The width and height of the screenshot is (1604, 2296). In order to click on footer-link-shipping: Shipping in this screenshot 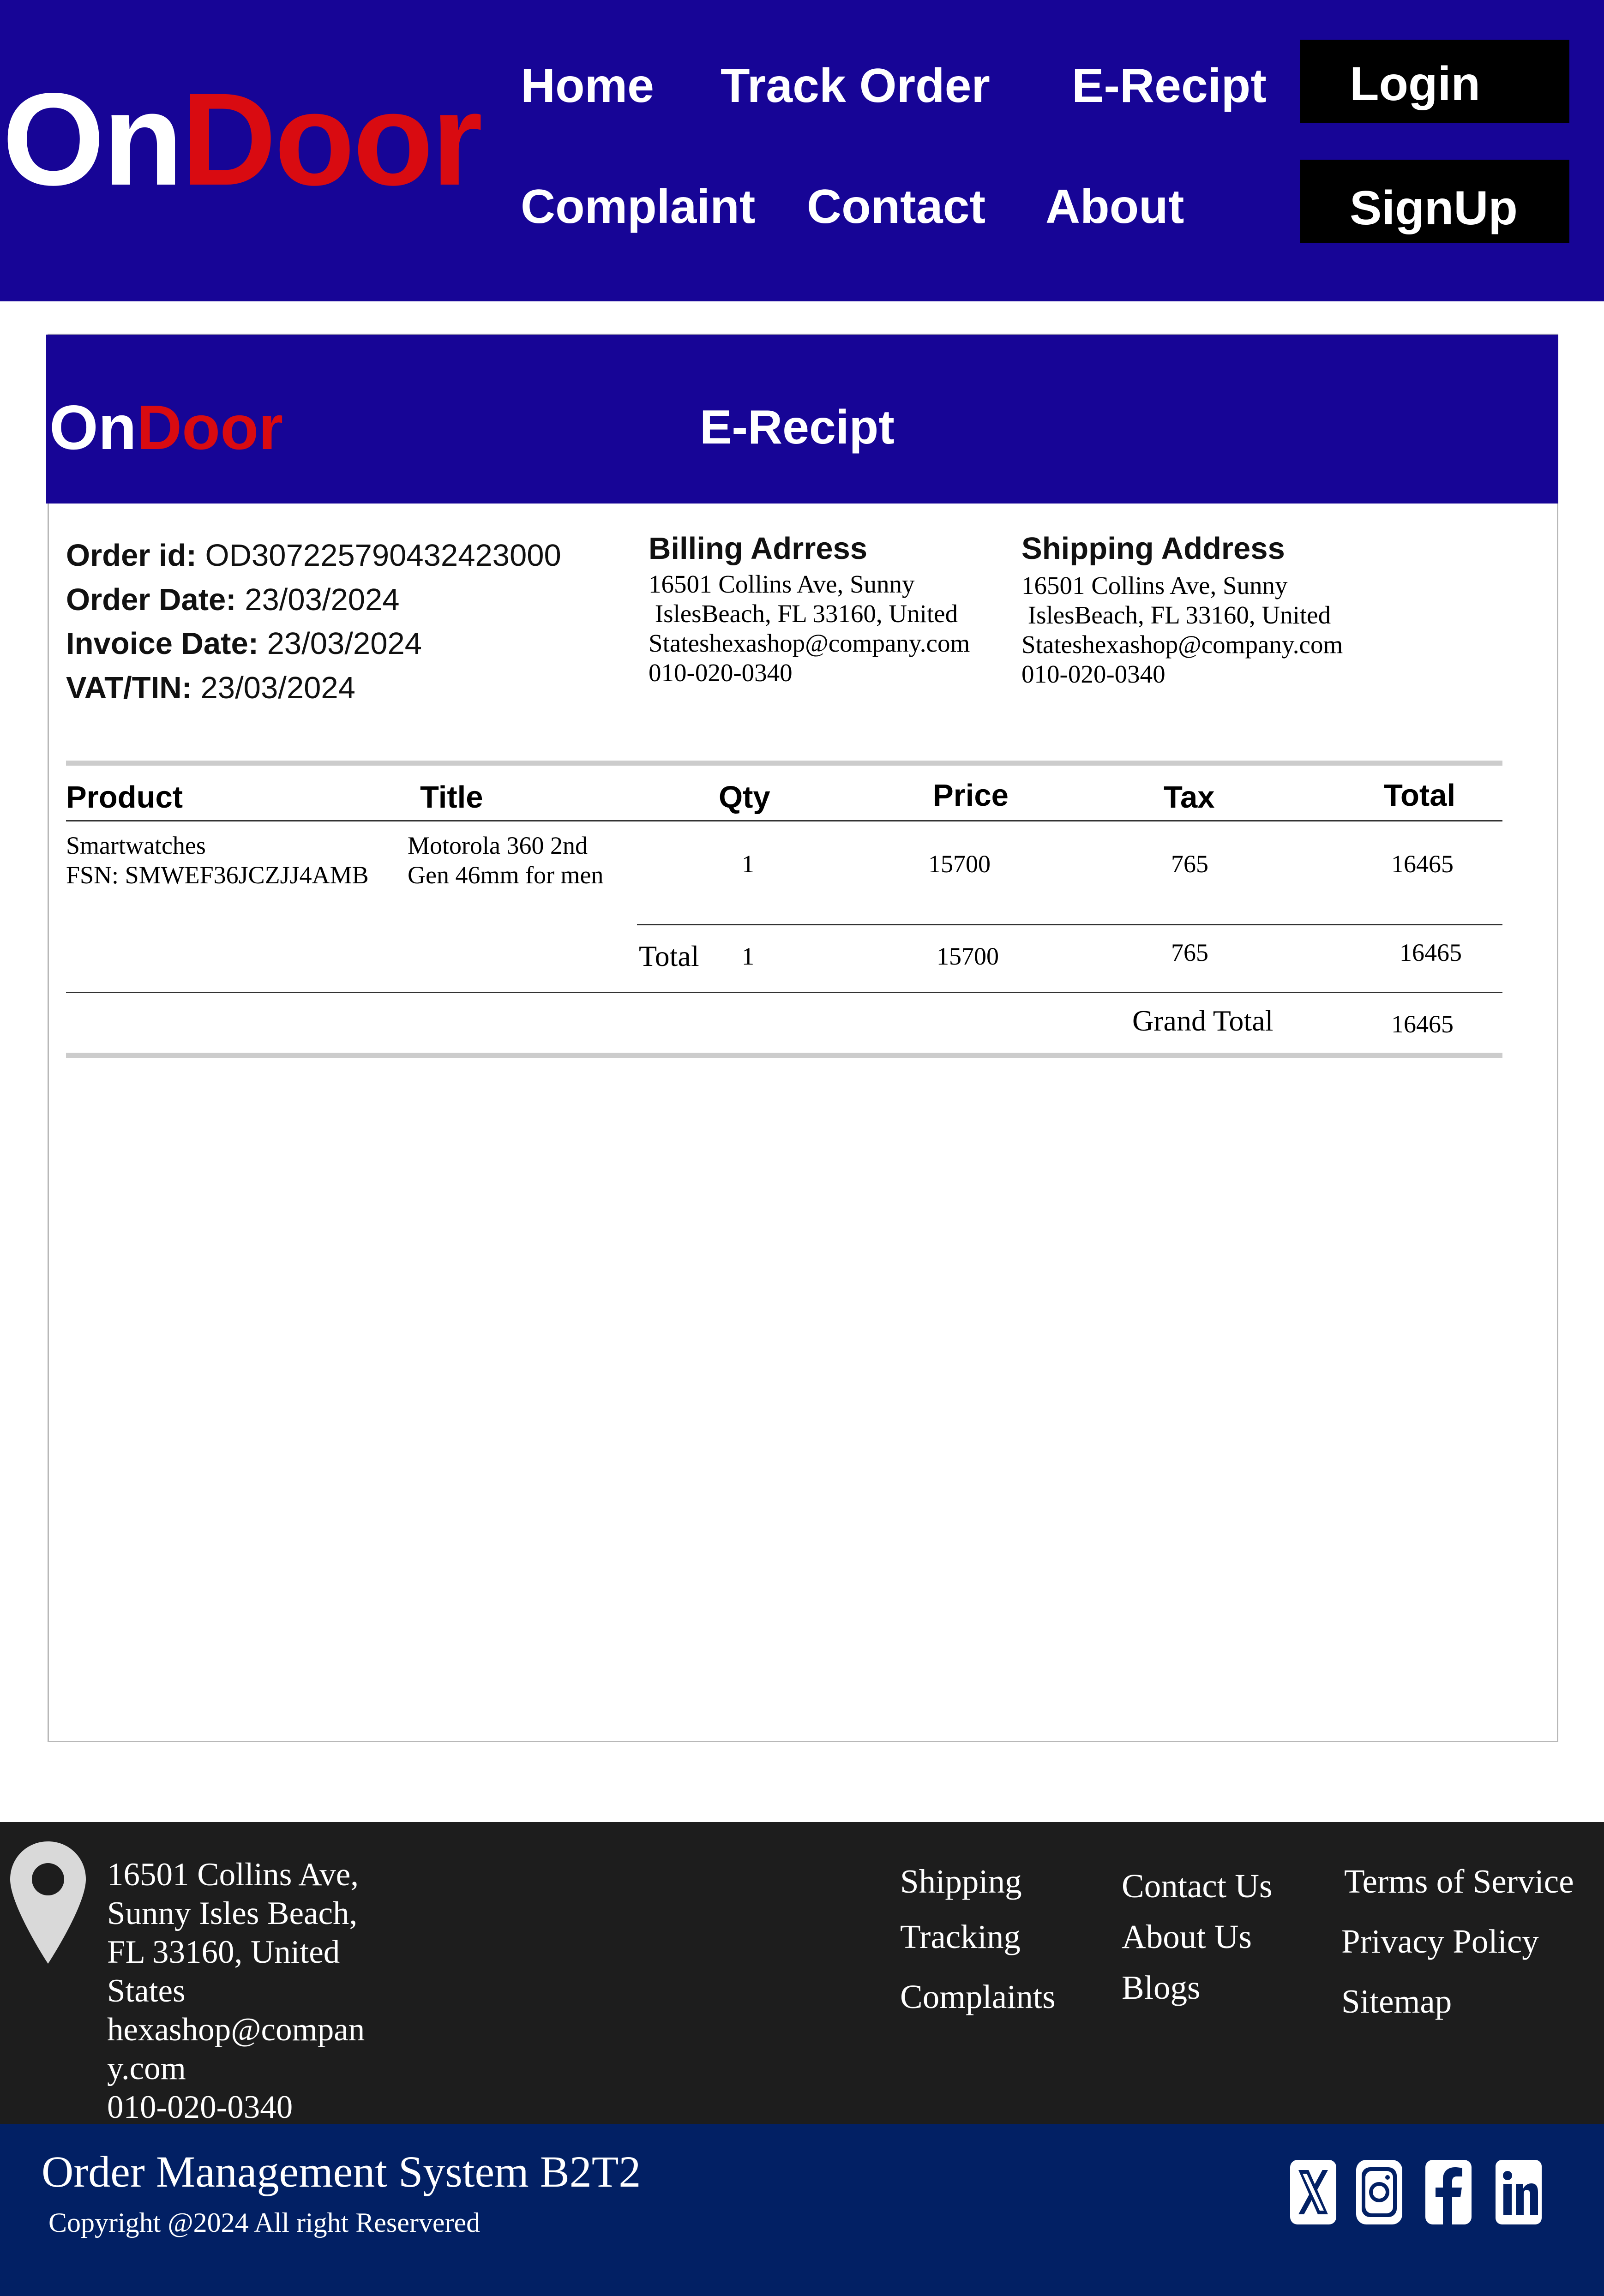, I will do `click(961, 1881)`.